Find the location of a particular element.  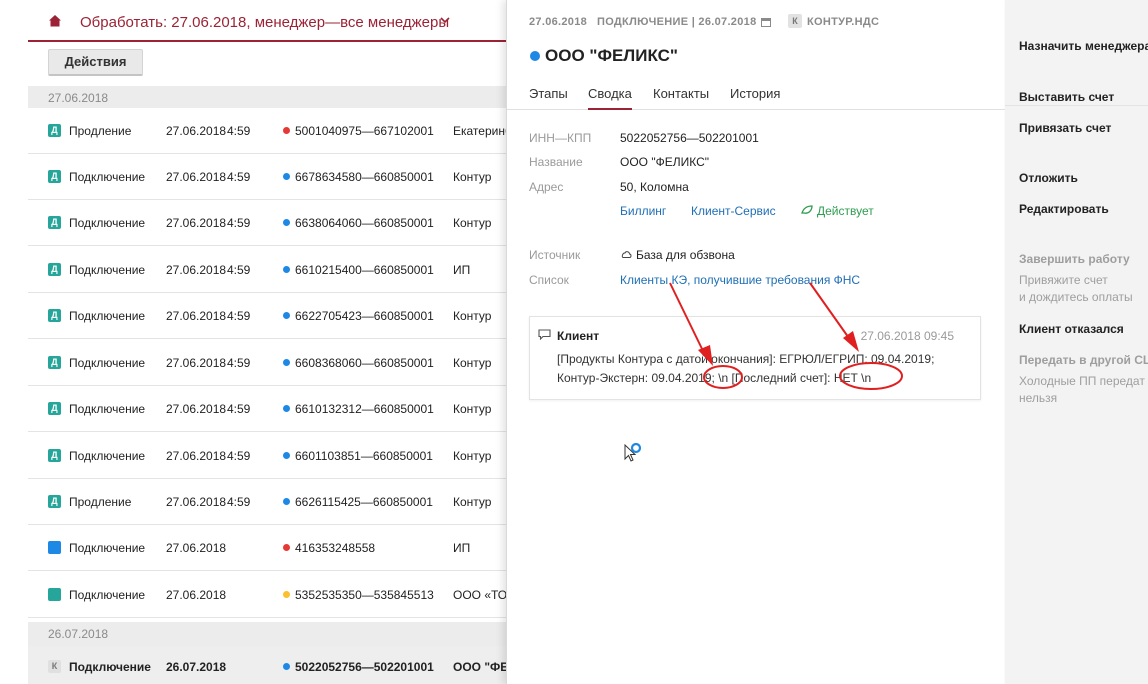

comment-date: 27.06.2018 09:45 is located at coordinates (907, 336).